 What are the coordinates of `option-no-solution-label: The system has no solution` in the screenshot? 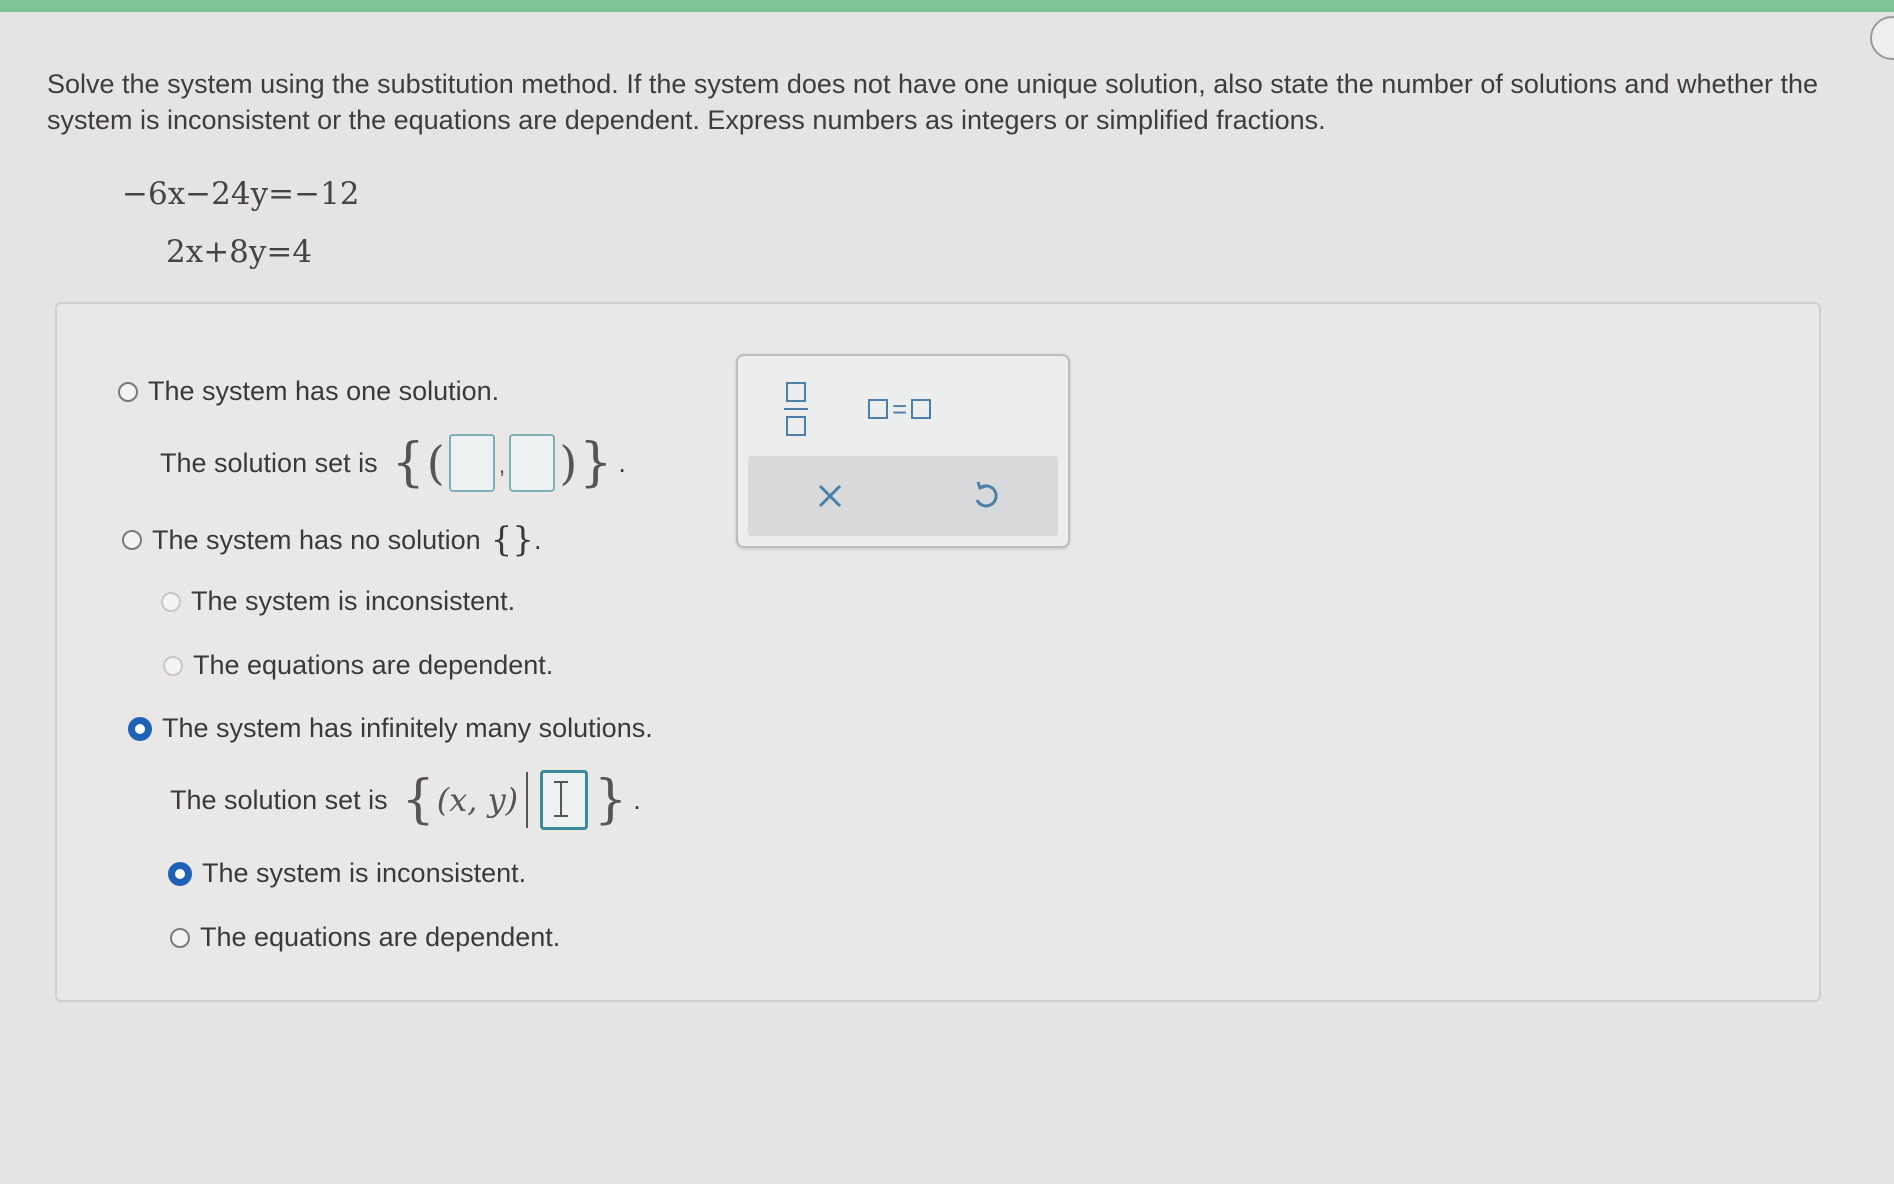 It's located at (316, 539).